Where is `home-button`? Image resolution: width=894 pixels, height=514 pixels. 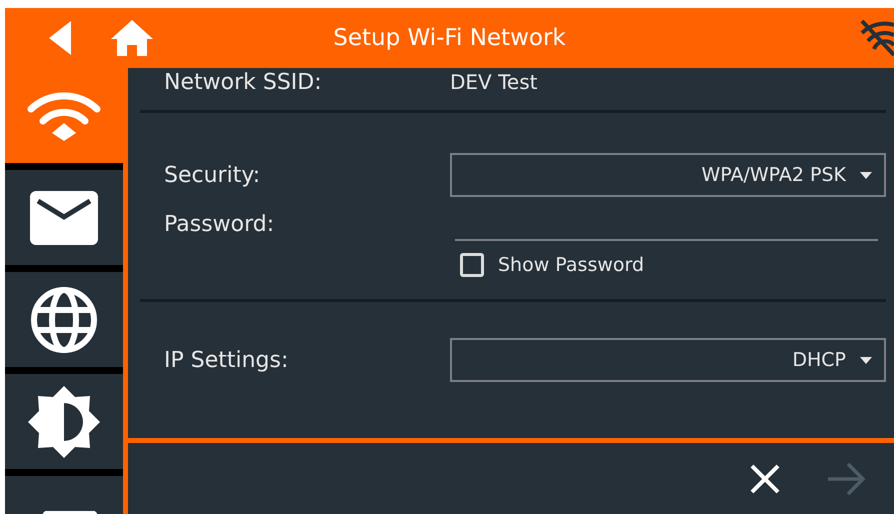 home-button is located at coordinates (132, 38).